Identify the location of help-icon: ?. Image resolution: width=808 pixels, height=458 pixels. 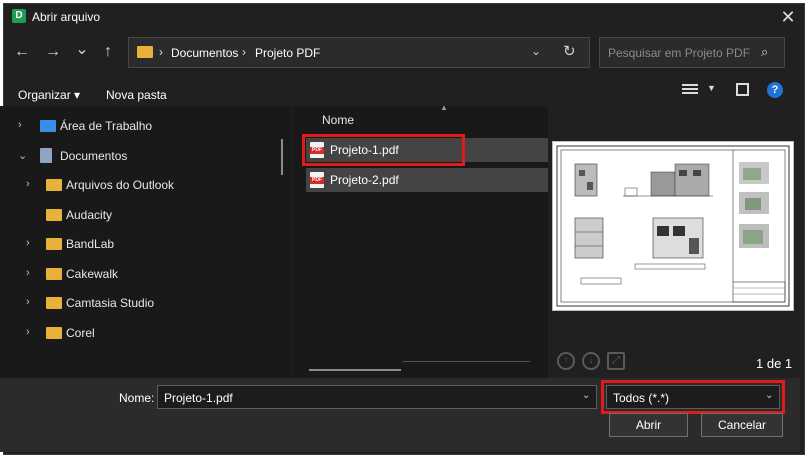
(775, 90).